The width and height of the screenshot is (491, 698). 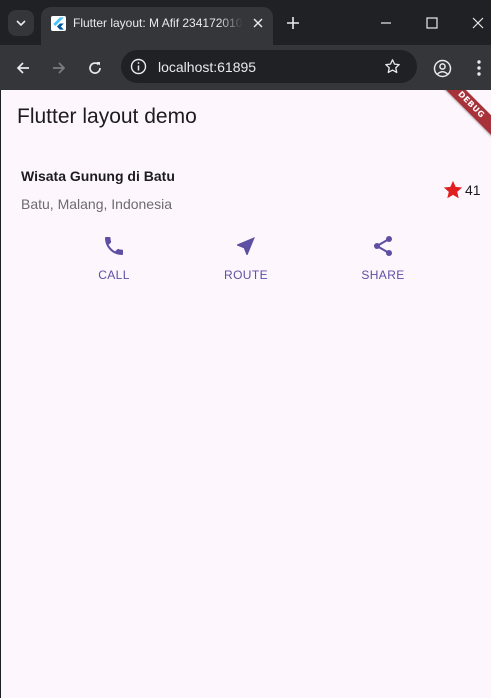 I want to click on new-tab-button, so click(x=293, y=23).